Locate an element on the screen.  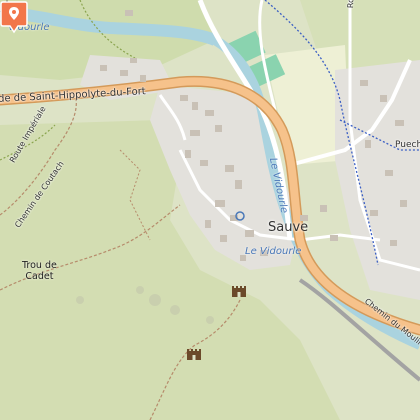
poi-label-trou-de-cadet: Trou de Cadet is located at coordinates (39, 271).